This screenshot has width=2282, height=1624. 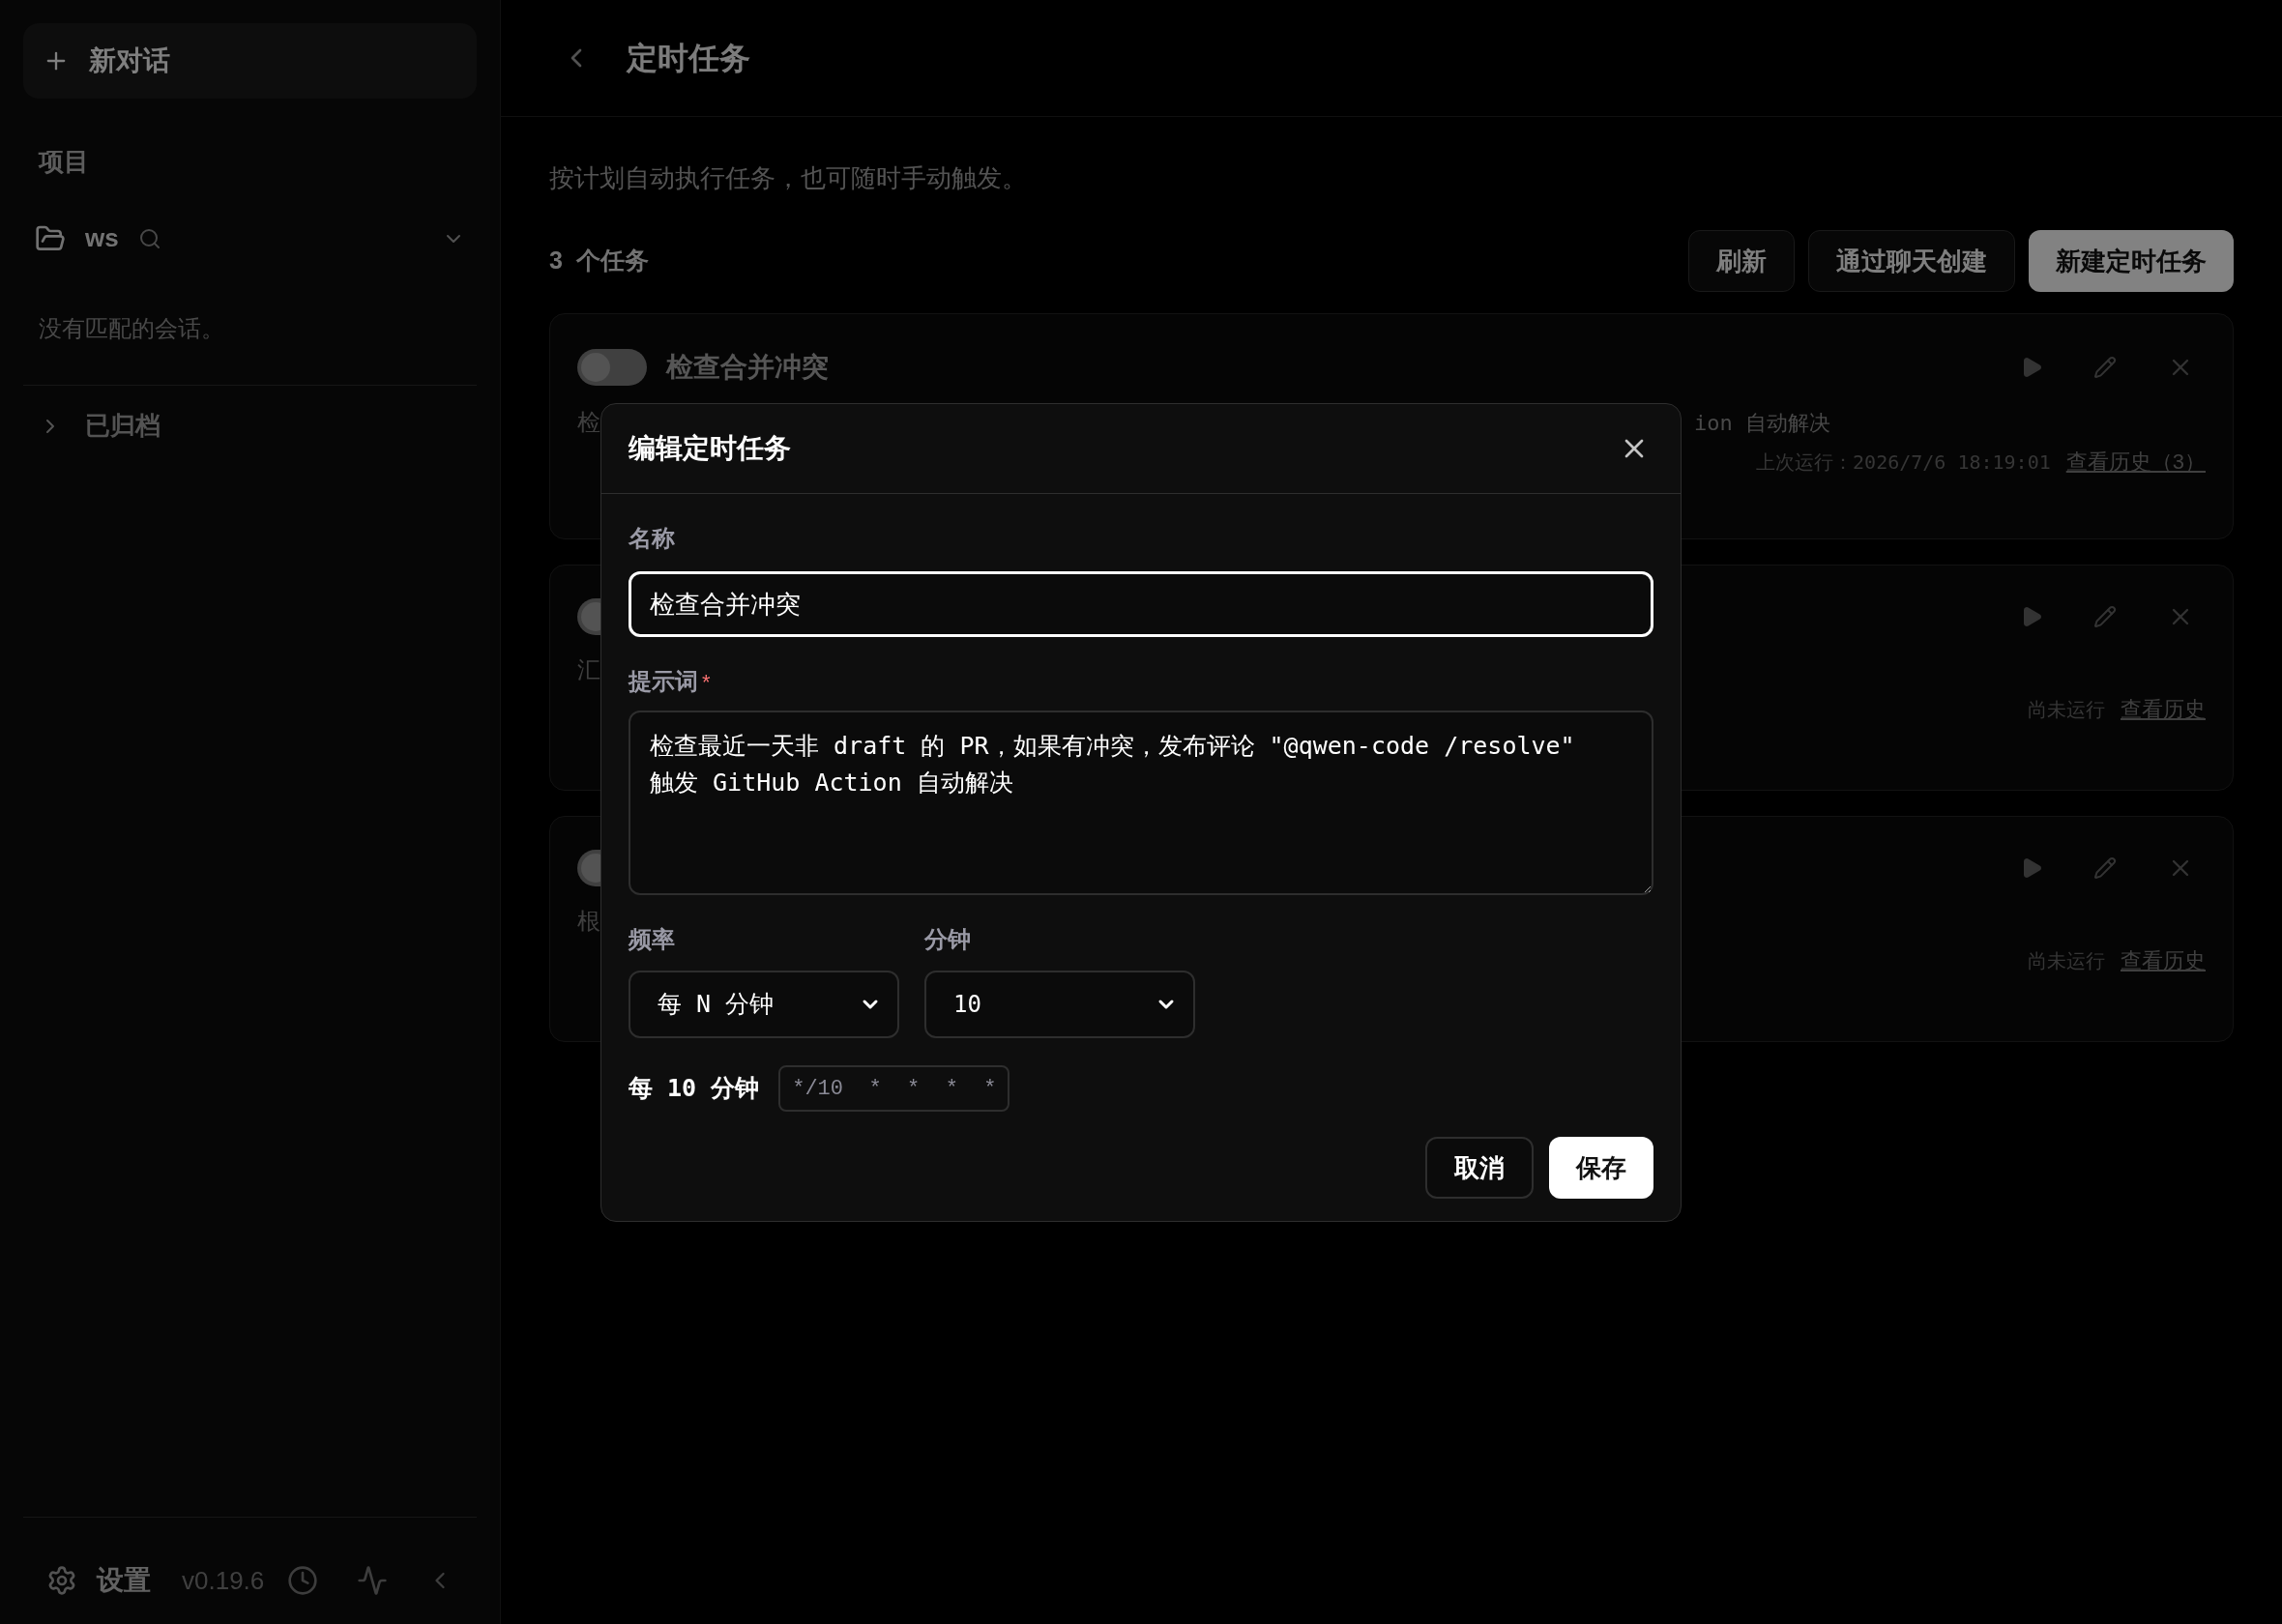 What do you see at coordinates (1911, 261) in the screenshot?
I see `action-button: 通过聊天创建` at bounding box center [1911, 261].